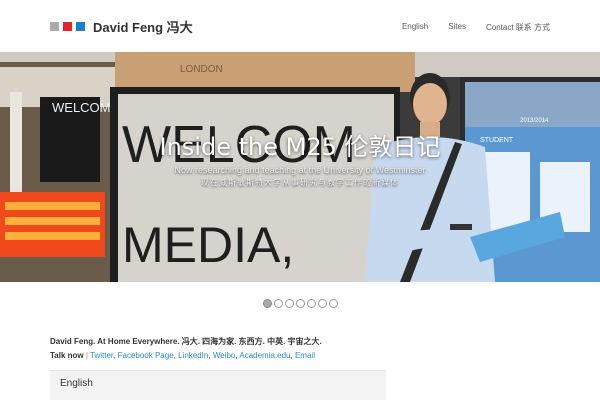 This screenshot has width=600, height=400. Describe the element at coordinates (415, 27) in the screenshot. I see `nav-item-english: English` at that location.